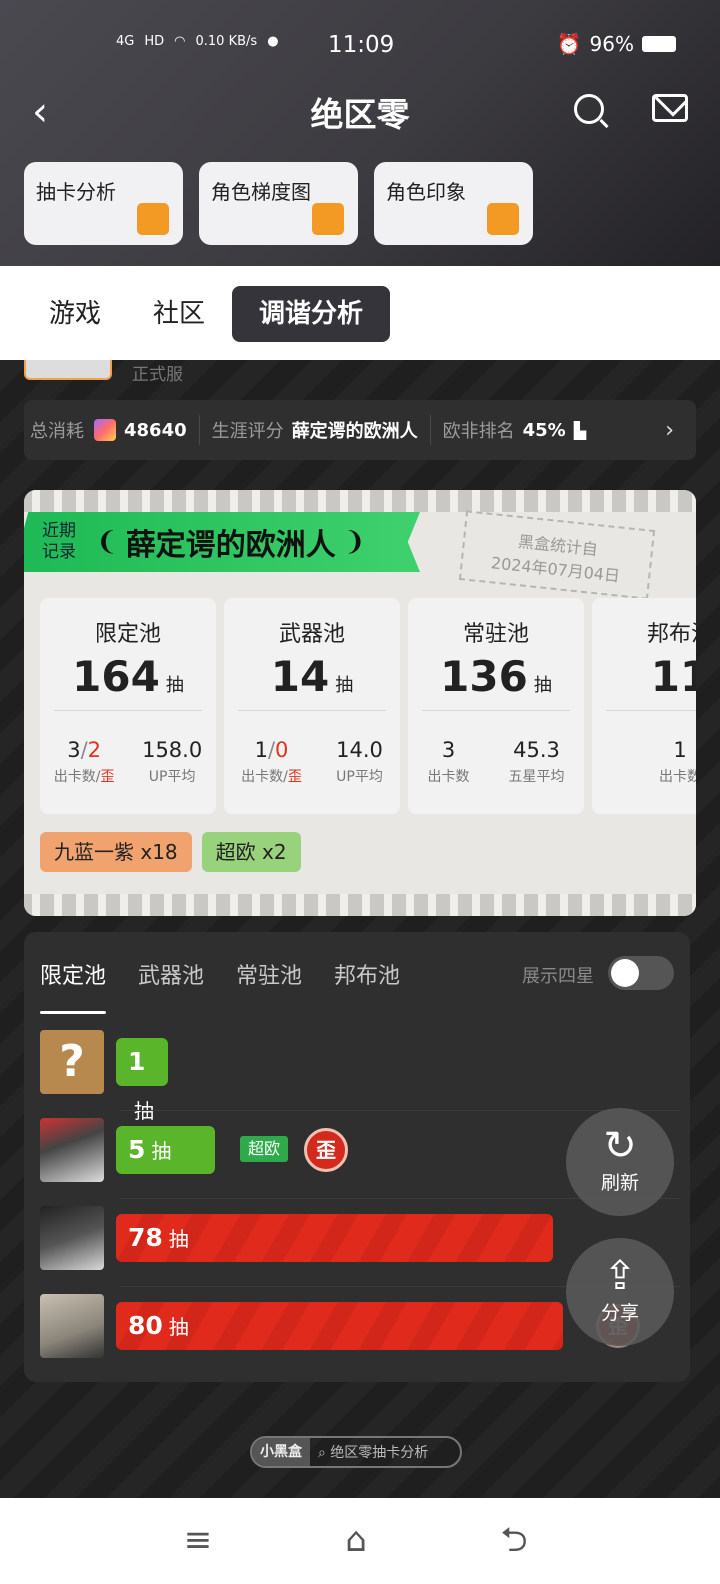  Describe the element at coordinates (367, 974) in the screenshot. I see `tab-bangboo-pool: 邦布池` at that location.